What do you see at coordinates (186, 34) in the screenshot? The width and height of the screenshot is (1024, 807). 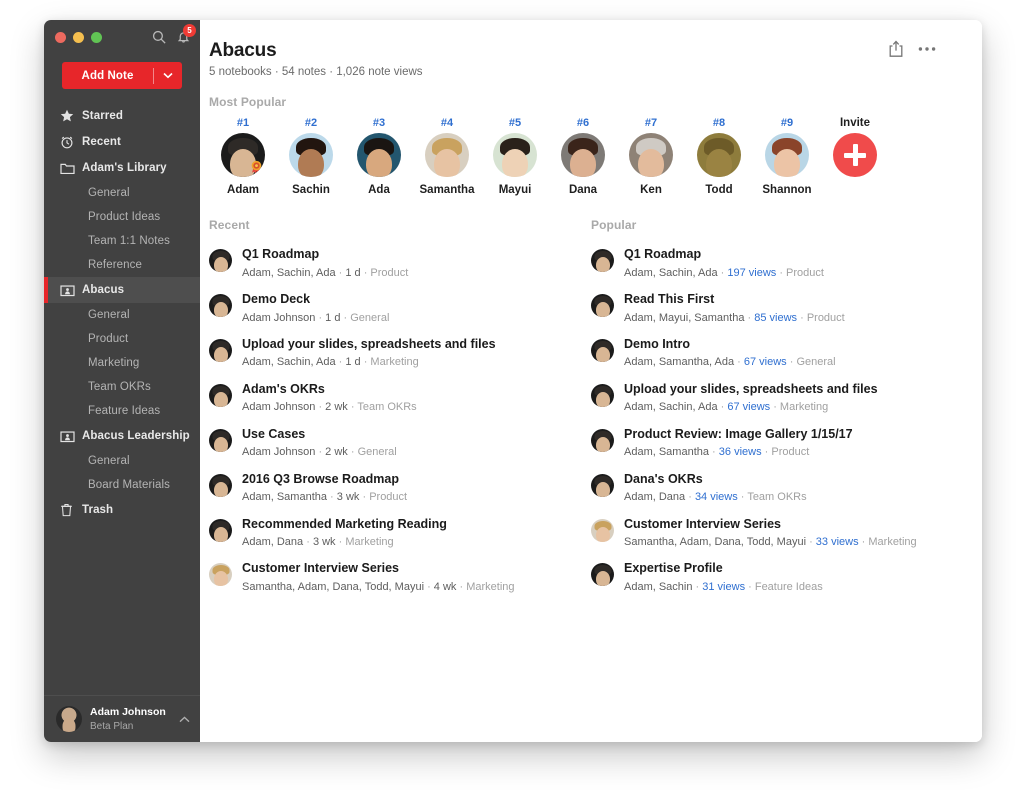 I see `bell-icon: 5` at bounding box center [186, 34].